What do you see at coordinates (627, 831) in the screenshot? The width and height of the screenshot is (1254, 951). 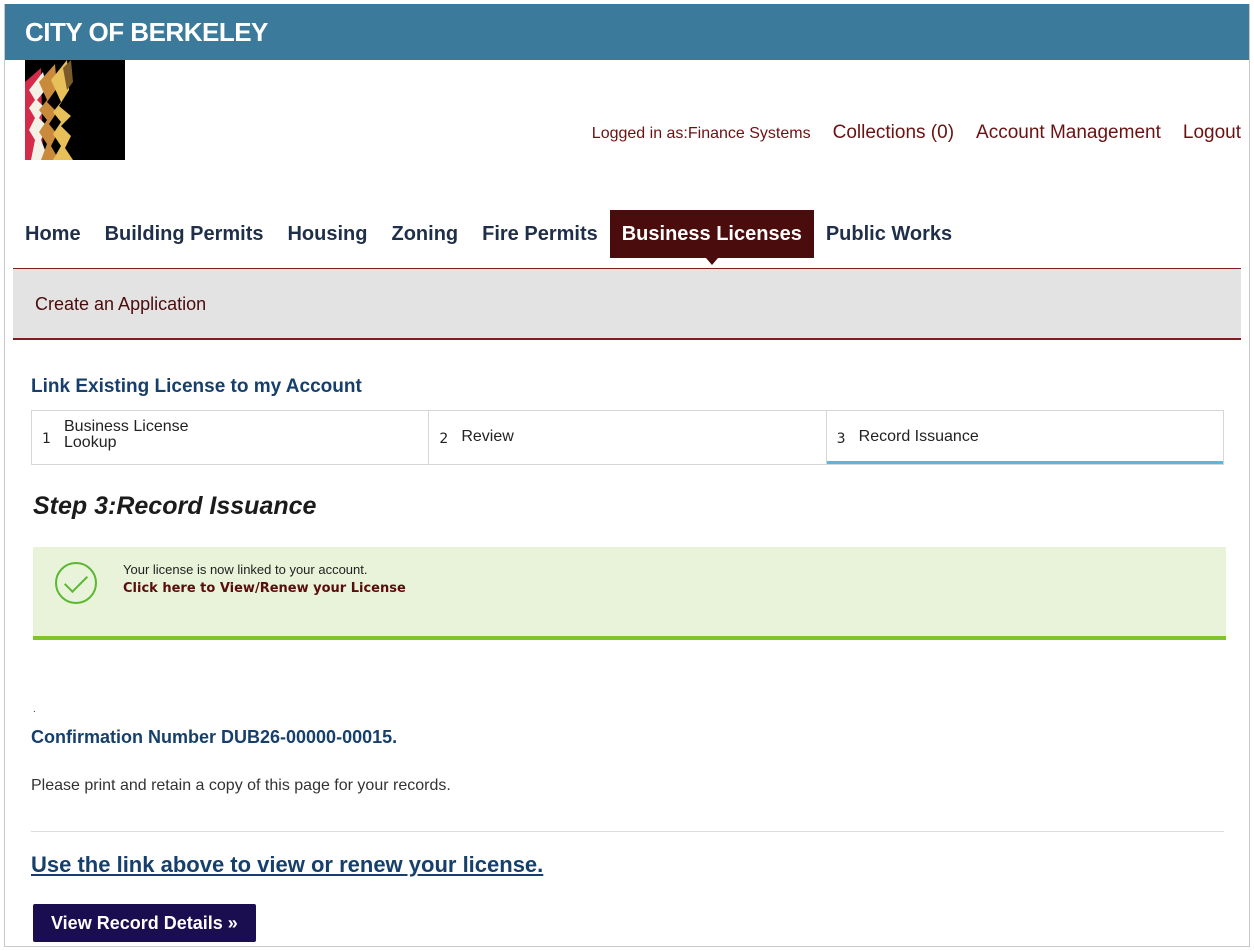 I see `divider` at bounding box center [627, 831].